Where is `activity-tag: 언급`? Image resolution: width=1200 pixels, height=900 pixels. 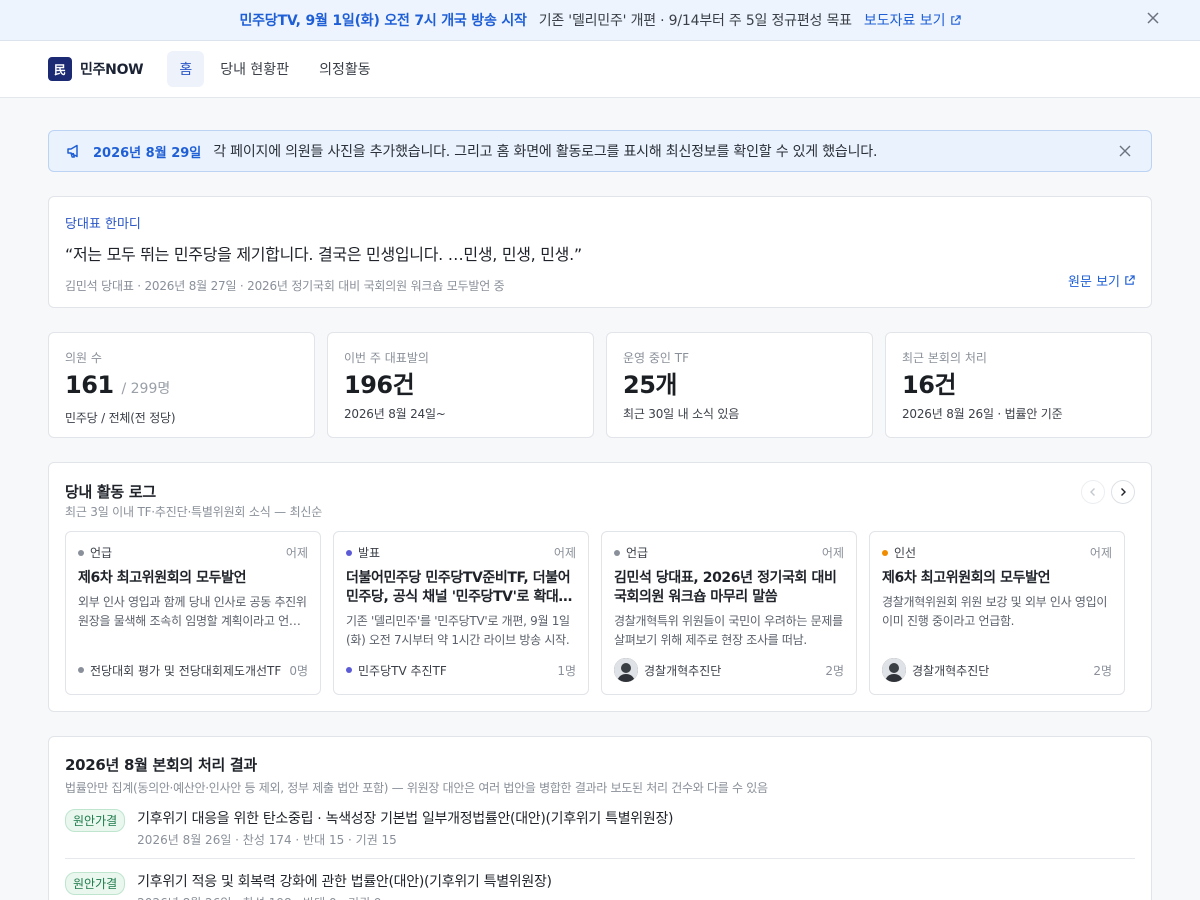 activity-tag: 언급 is located at coordinates (95, 552).